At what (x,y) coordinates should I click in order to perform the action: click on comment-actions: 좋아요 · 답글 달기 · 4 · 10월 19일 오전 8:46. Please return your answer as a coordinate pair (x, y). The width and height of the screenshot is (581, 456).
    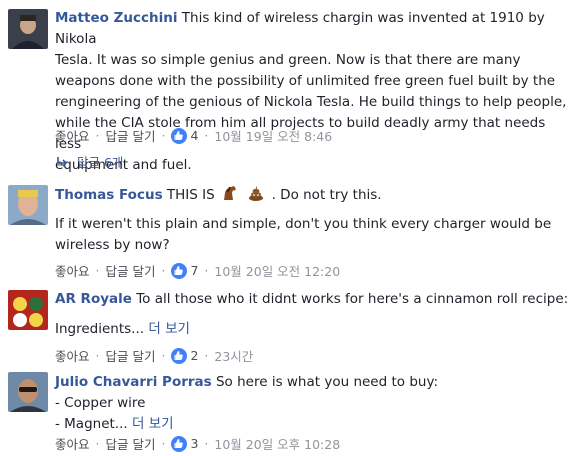
    Looking at the image, I should click on (194, 135).